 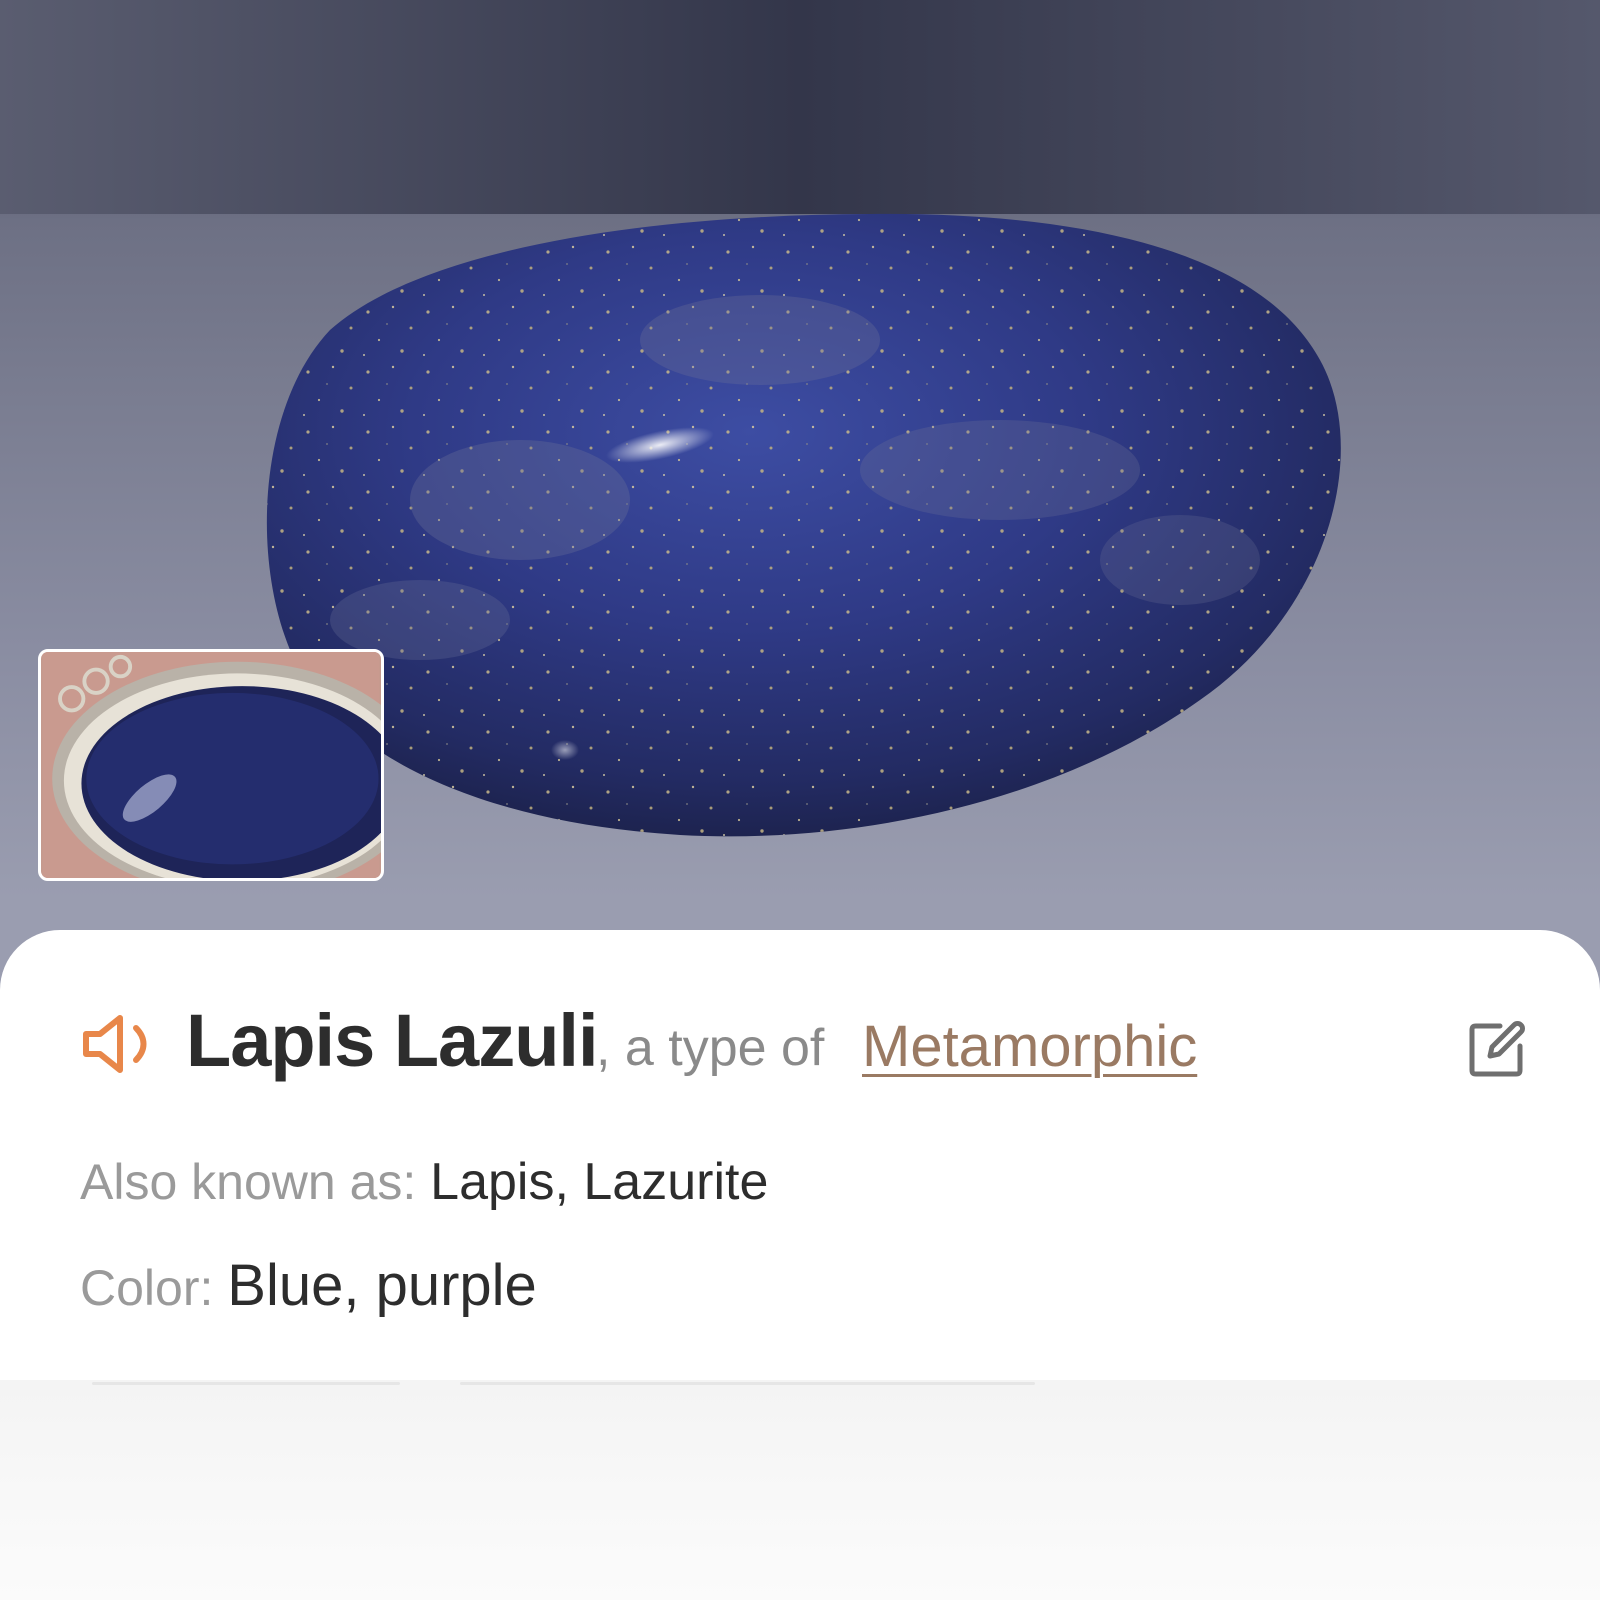 I want to click on also-known-as-row: Also known as: Lapis, Lazurite, so click(x=424, y=1182).